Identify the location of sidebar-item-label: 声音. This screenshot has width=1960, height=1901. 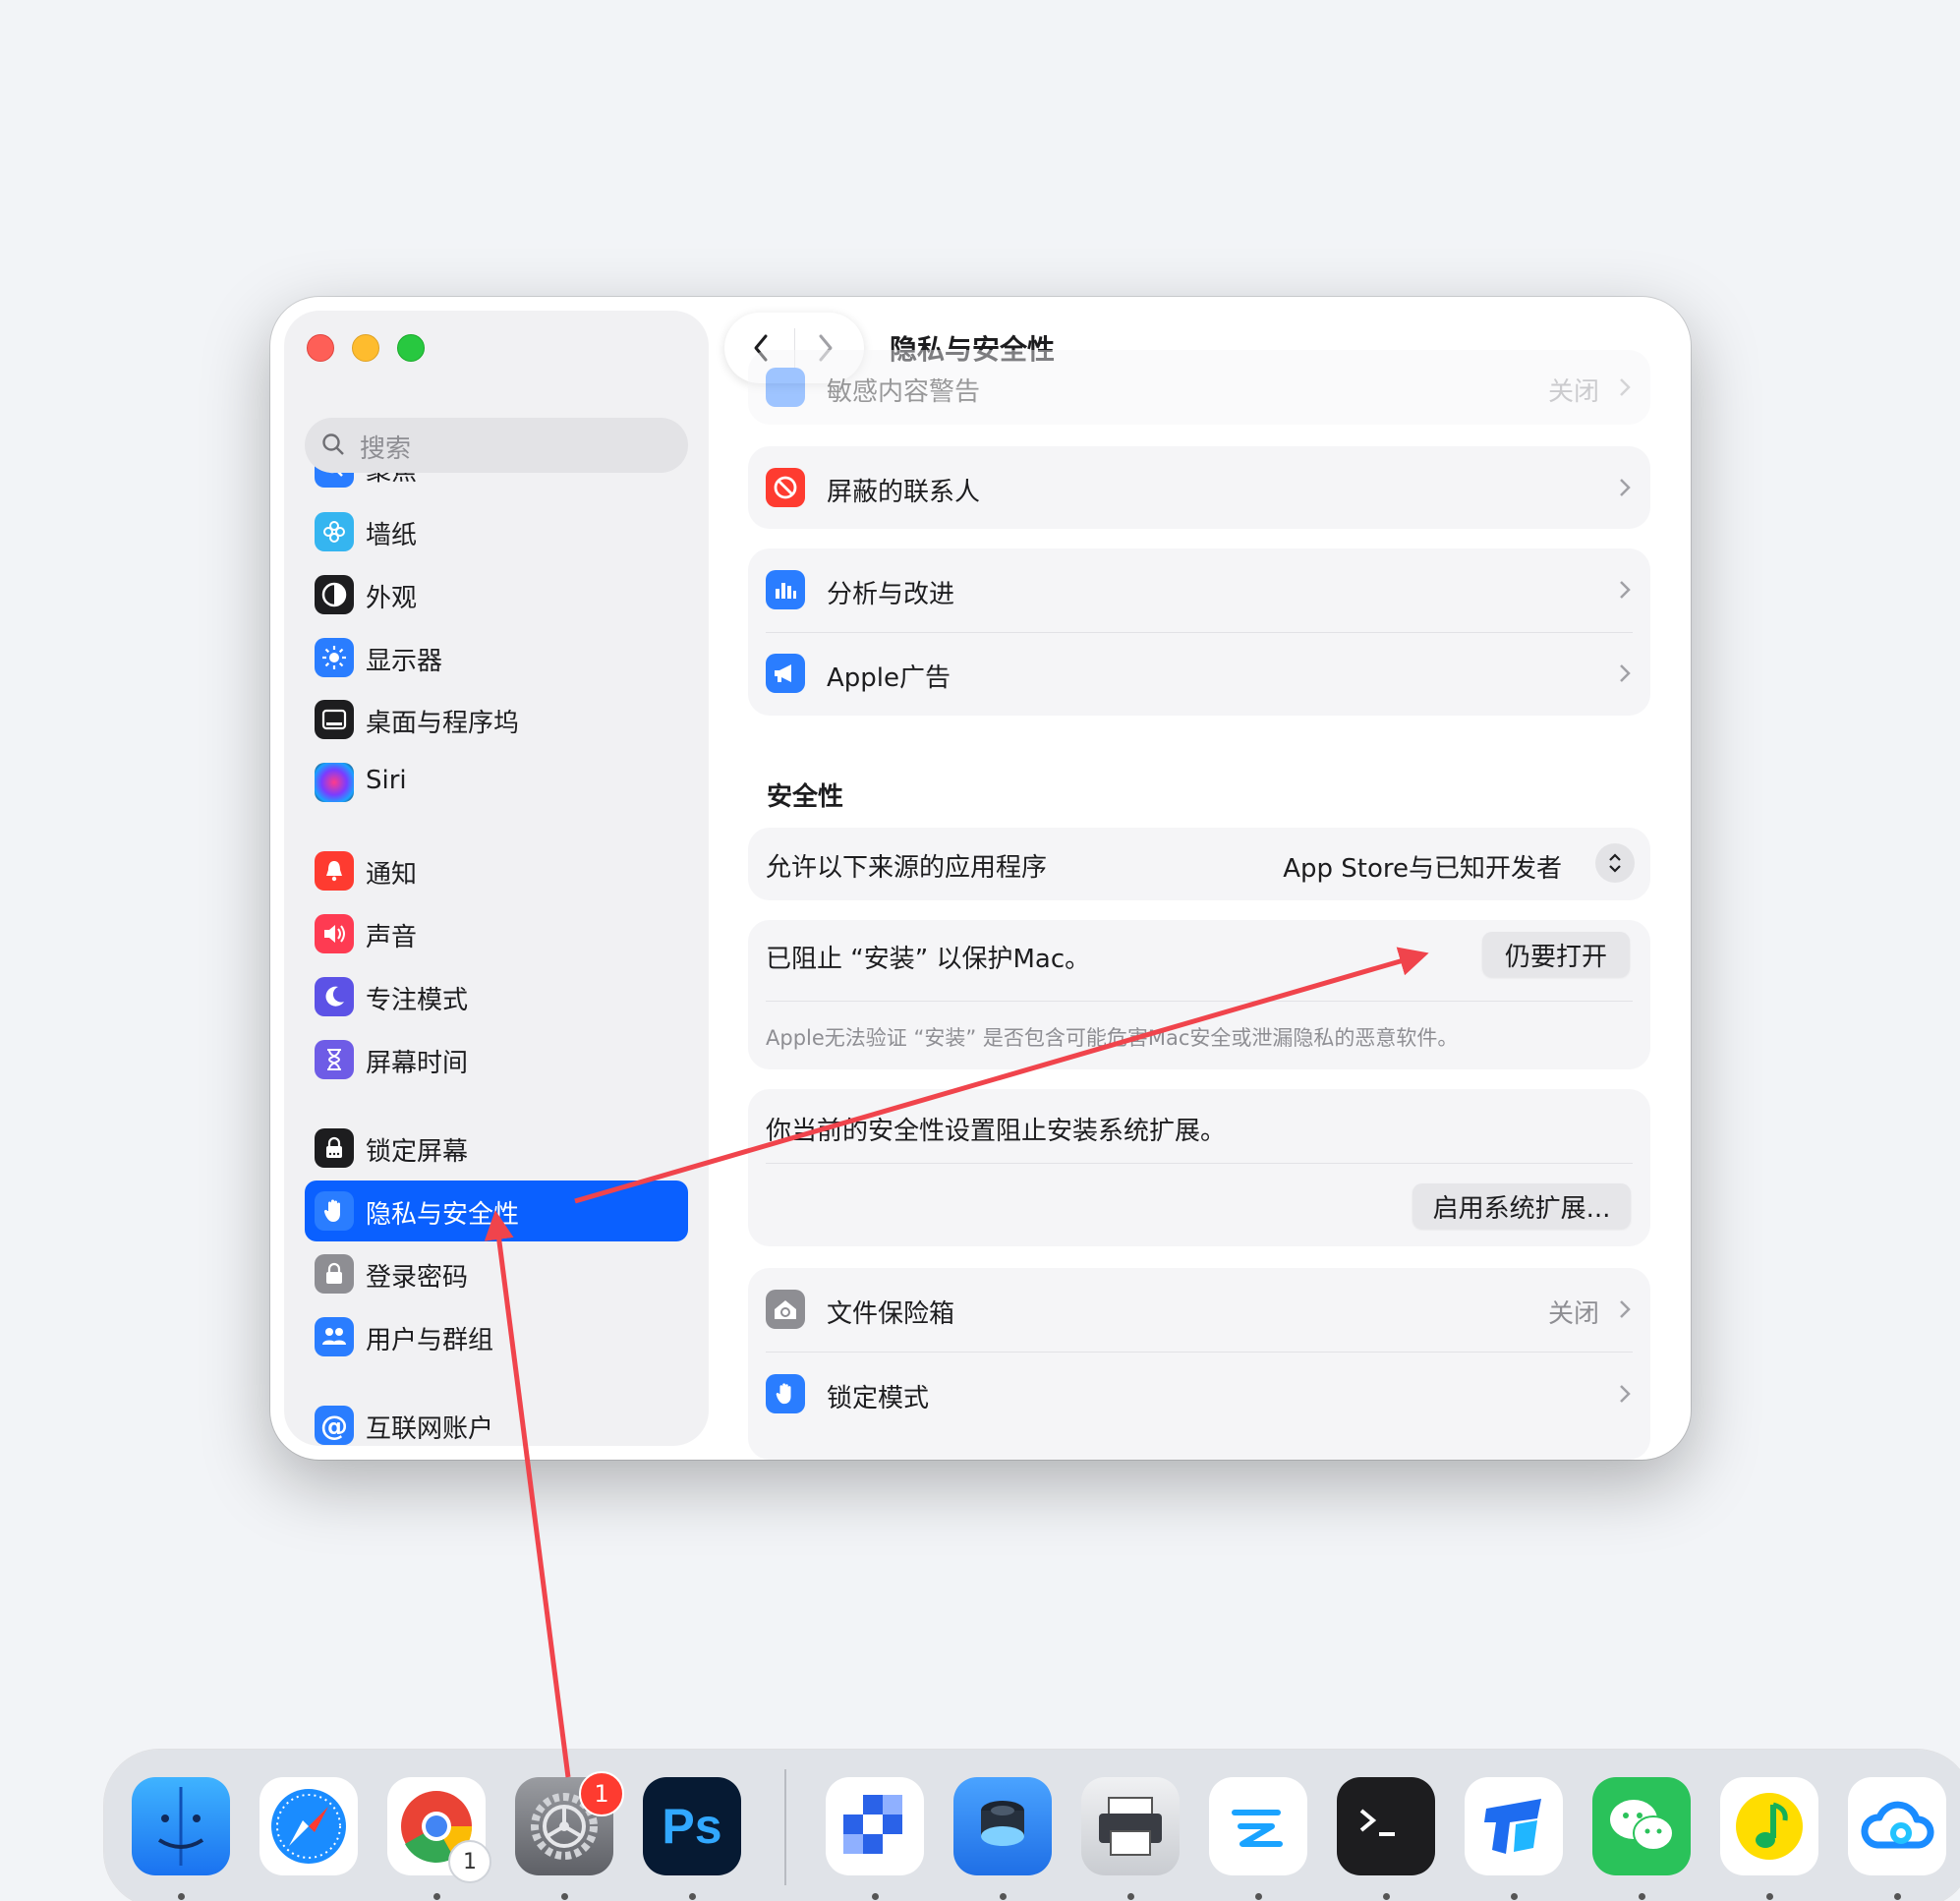
(392, 937).